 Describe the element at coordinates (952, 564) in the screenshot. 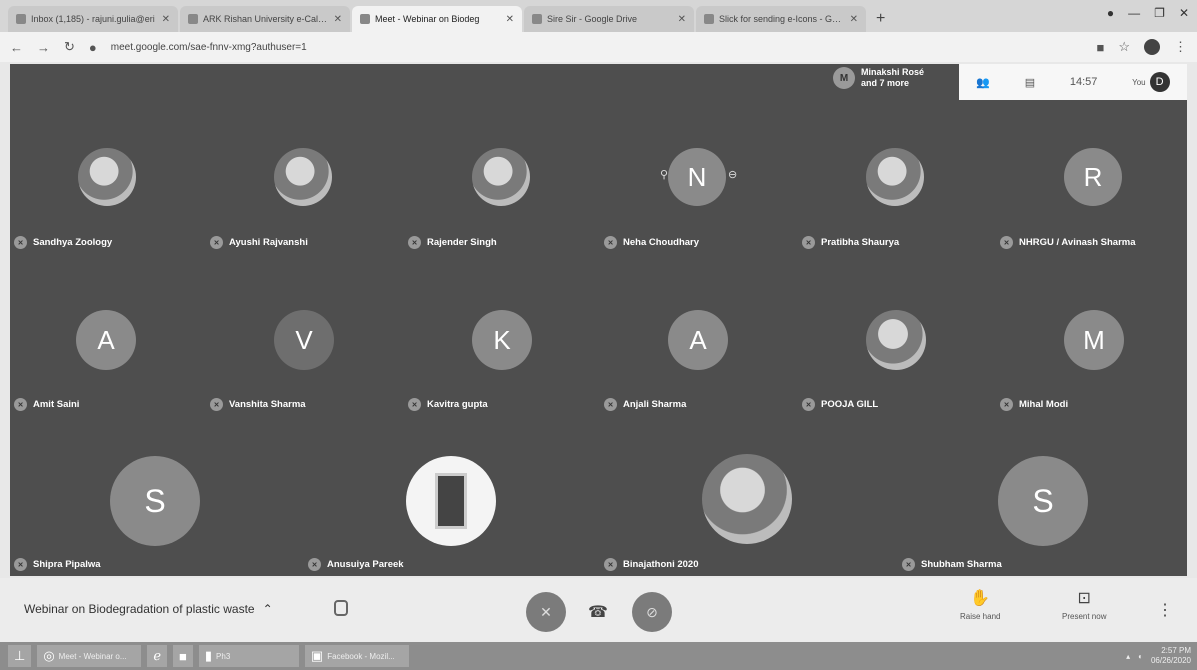

I see `participant-label: ✕ Shubham Sharma` at that location.